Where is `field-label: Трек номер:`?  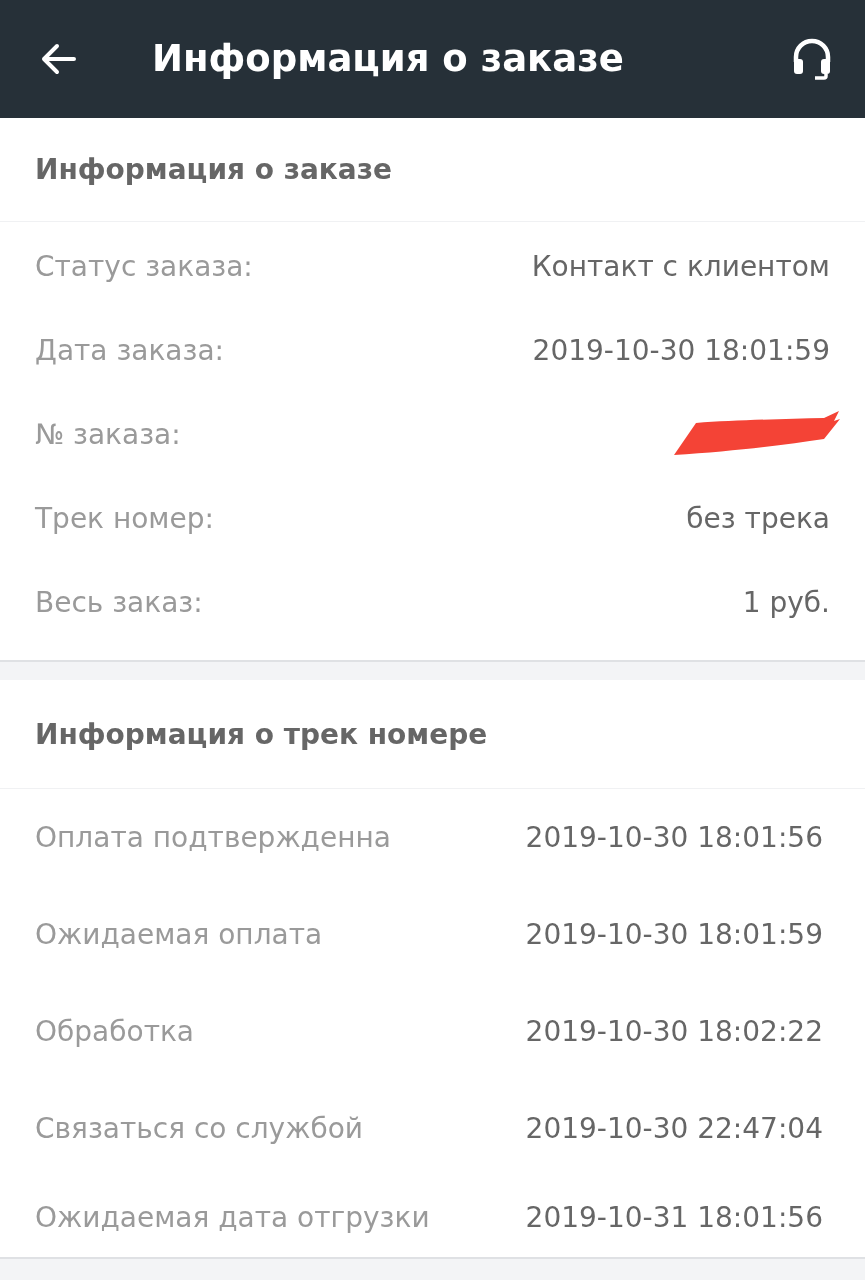
field-label: Трек номер: is located at coordinates (124, 518).